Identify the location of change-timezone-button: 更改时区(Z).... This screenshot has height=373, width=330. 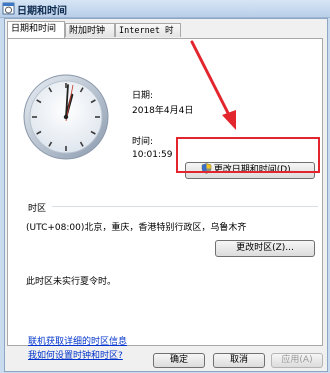
(265, 248).